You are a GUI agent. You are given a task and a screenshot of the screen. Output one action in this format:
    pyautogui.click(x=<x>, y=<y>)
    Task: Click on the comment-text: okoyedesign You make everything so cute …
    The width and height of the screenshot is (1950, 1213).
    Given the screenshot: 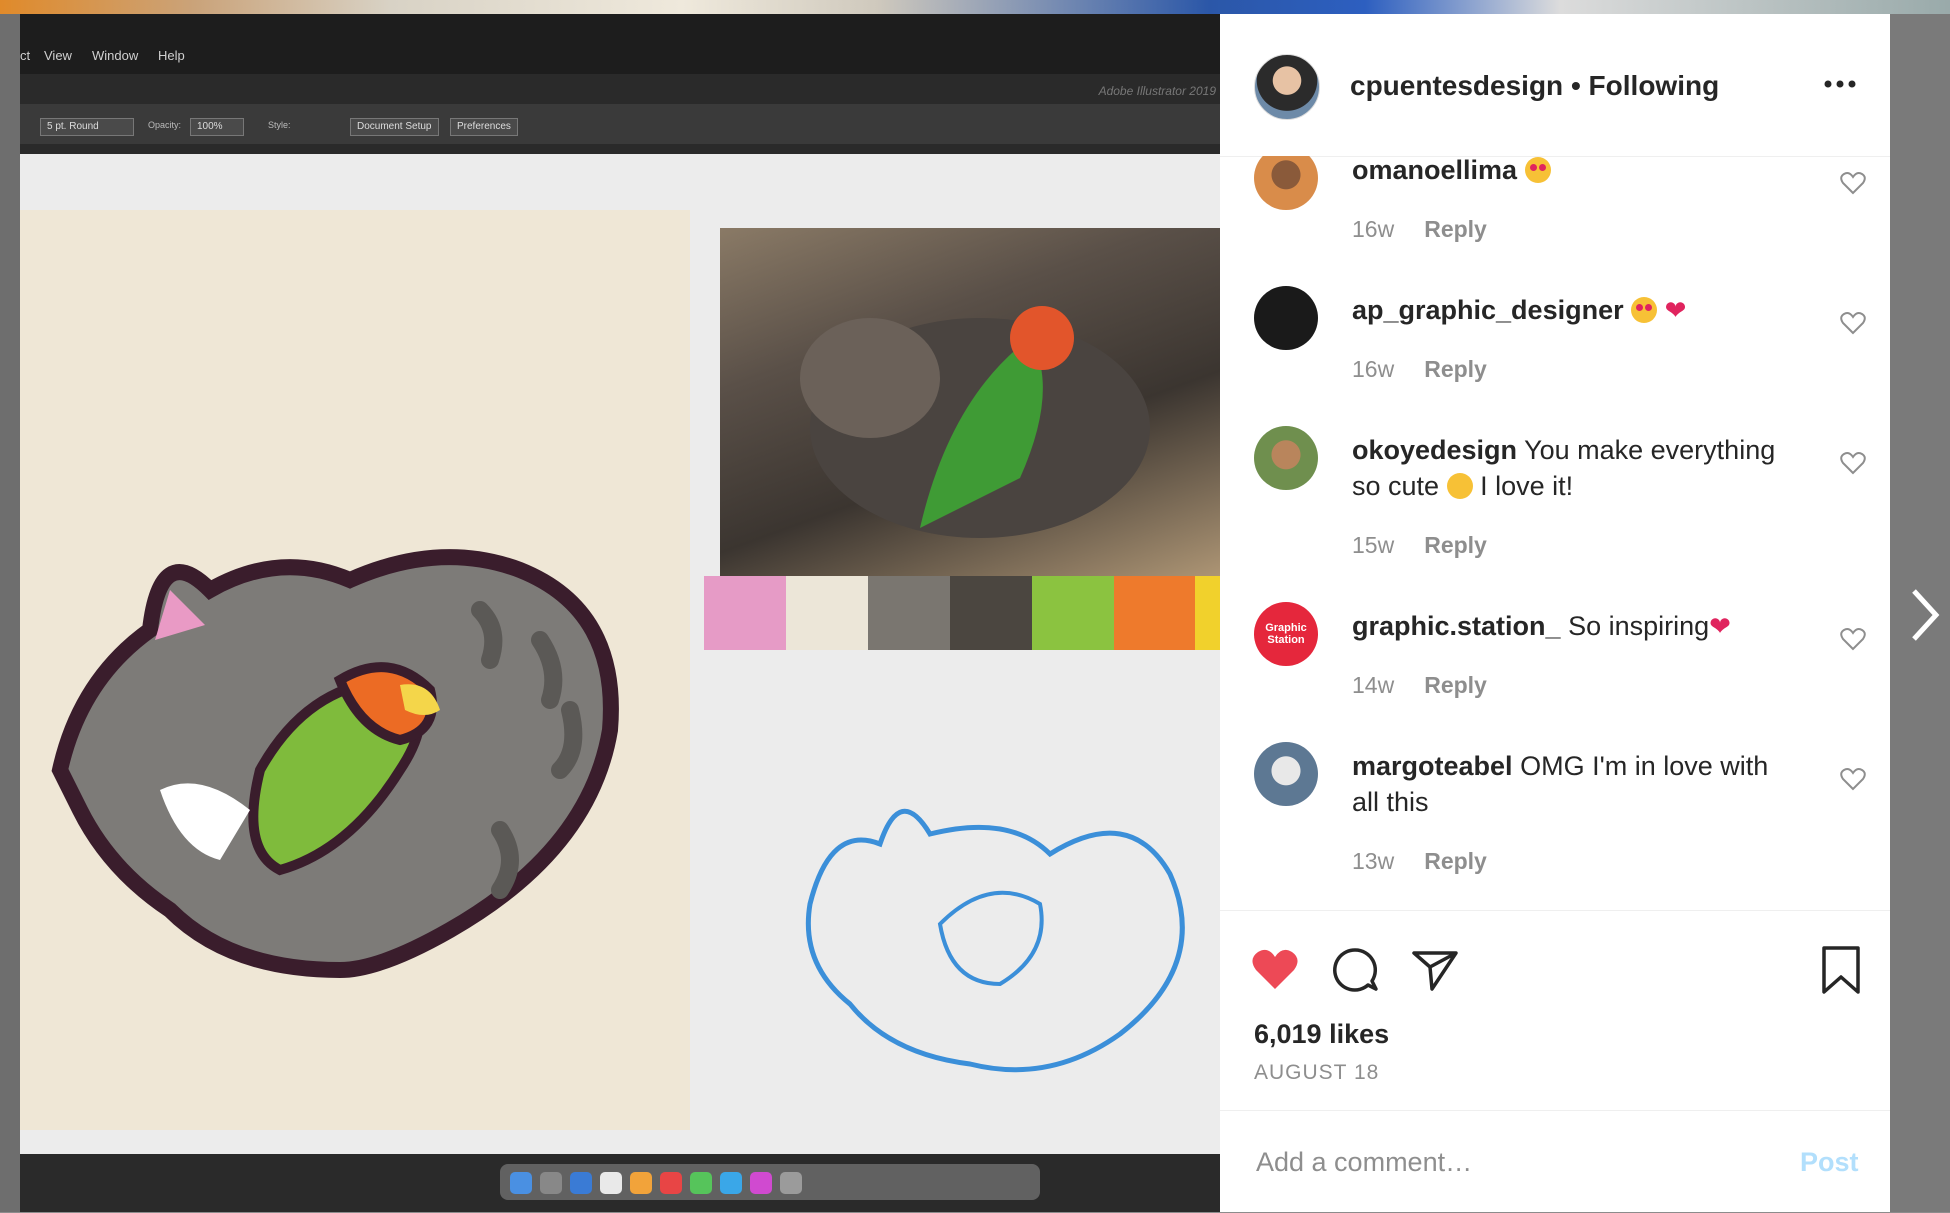 What is the action you would take?
    pyautogui.click(x=1577, y=468)
    